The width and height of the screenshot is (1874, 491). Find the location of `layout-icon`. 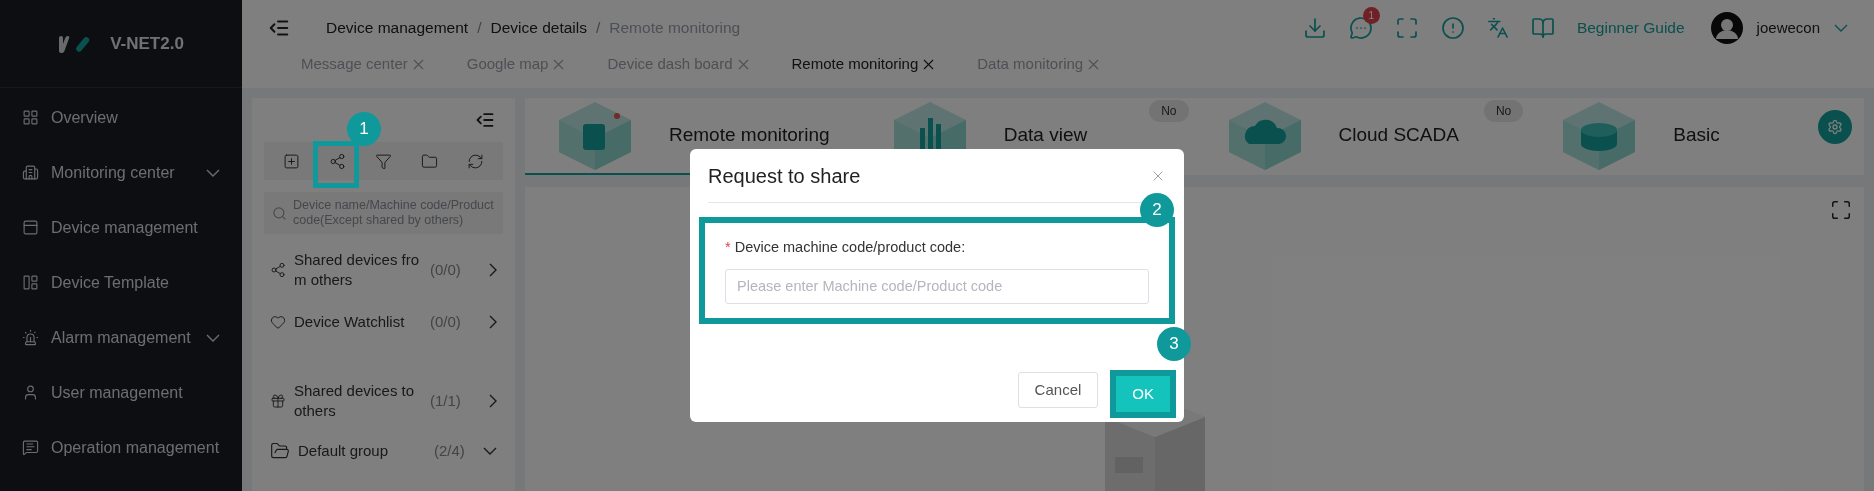

layout-icon is located at coordinates (30, 282).